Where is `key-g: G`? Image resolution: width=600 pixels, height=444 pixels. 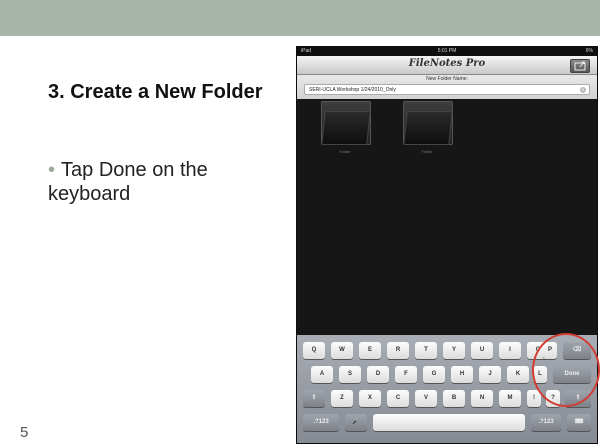
key-g: G is located at coordinates (434, 374).